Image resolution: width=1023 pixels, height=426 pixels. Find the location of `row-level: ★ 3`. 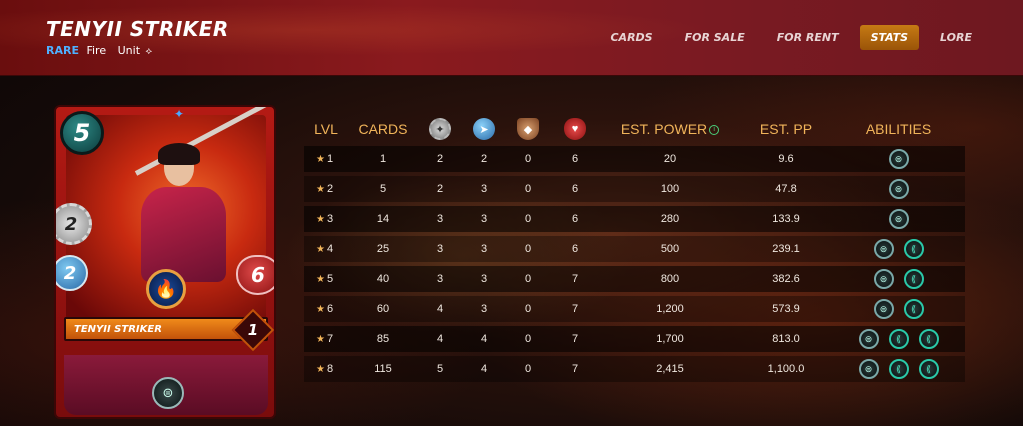

row-level: ★ 3 is located at coordinates (326, 219).